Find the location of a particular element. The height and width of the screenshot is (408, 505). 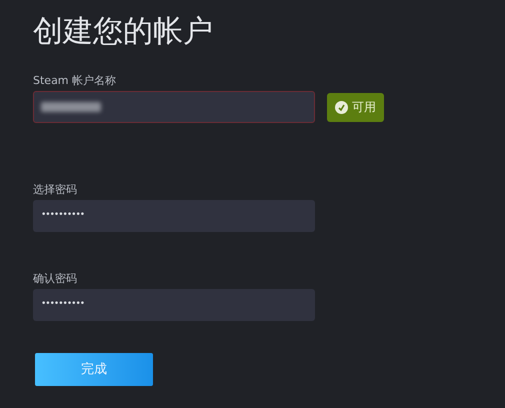

page-title: 创建您的帐户 is located at coordinates (123, 32).